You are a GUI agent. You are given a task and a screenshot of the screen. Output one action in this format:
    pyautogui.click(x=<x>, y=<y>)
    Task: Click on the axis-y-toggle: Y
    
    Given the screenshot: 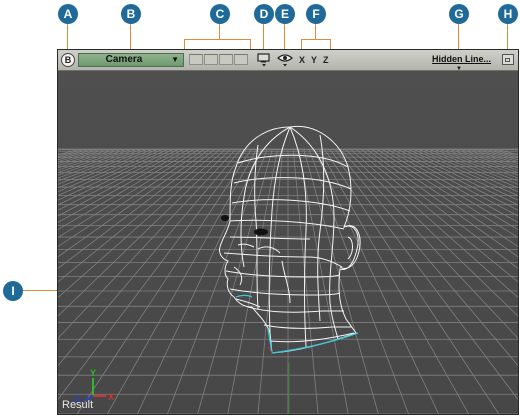 What is the action you would take?
    pyautogui.click(x=314, y=60)
    